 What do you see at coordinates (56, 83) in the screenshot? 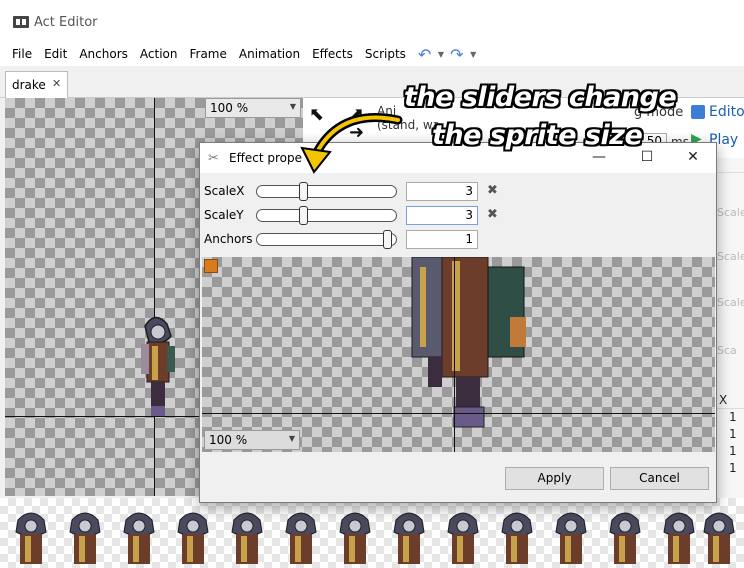
I see `tab-close-icon: ✕` at bounding box center [56, 83].